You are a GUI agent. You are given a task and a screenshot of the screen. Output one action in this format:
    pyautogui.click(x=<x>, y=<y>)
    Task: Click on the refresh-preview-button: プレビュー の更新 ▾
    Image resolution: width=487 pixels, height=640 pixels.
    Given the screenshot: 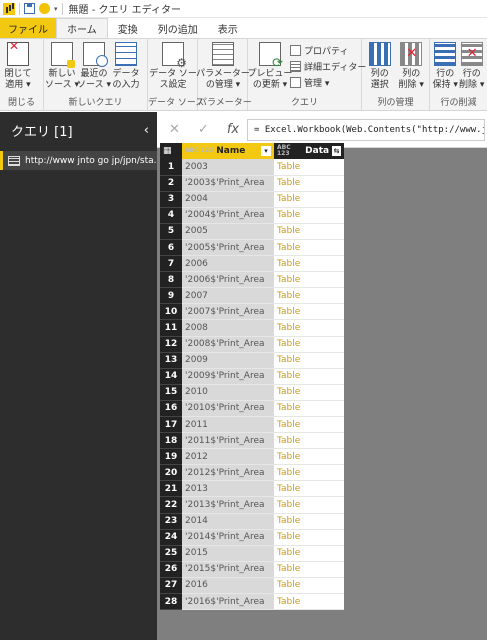 What is the action you would take?
    pyautogui.click(x=270, y=66)
    